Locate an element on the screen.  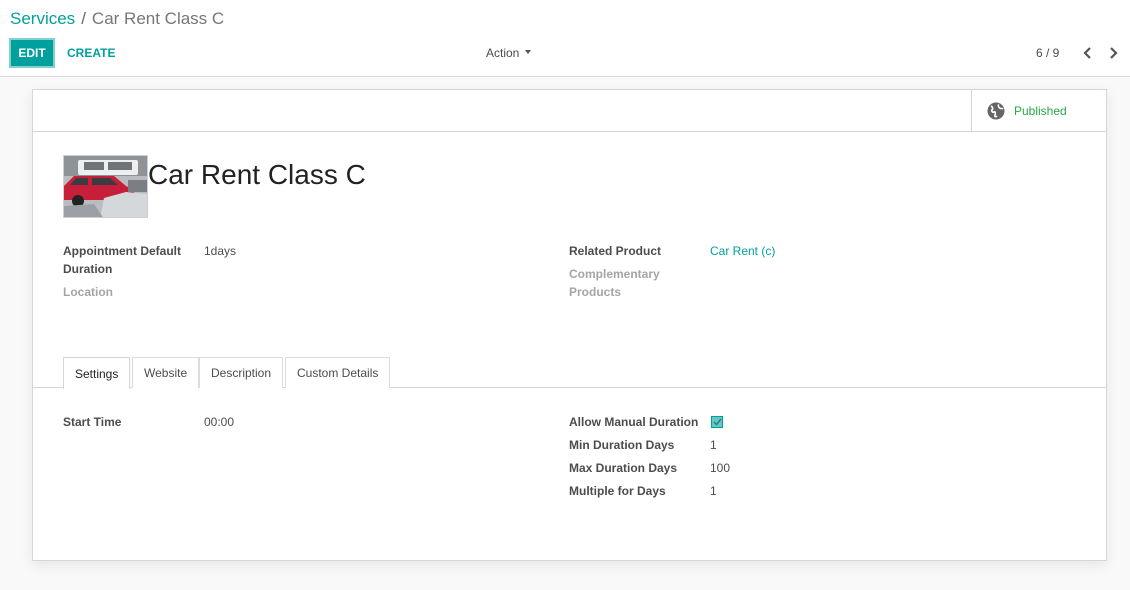
pager-previous-button is located at coordinates (1088, 53).